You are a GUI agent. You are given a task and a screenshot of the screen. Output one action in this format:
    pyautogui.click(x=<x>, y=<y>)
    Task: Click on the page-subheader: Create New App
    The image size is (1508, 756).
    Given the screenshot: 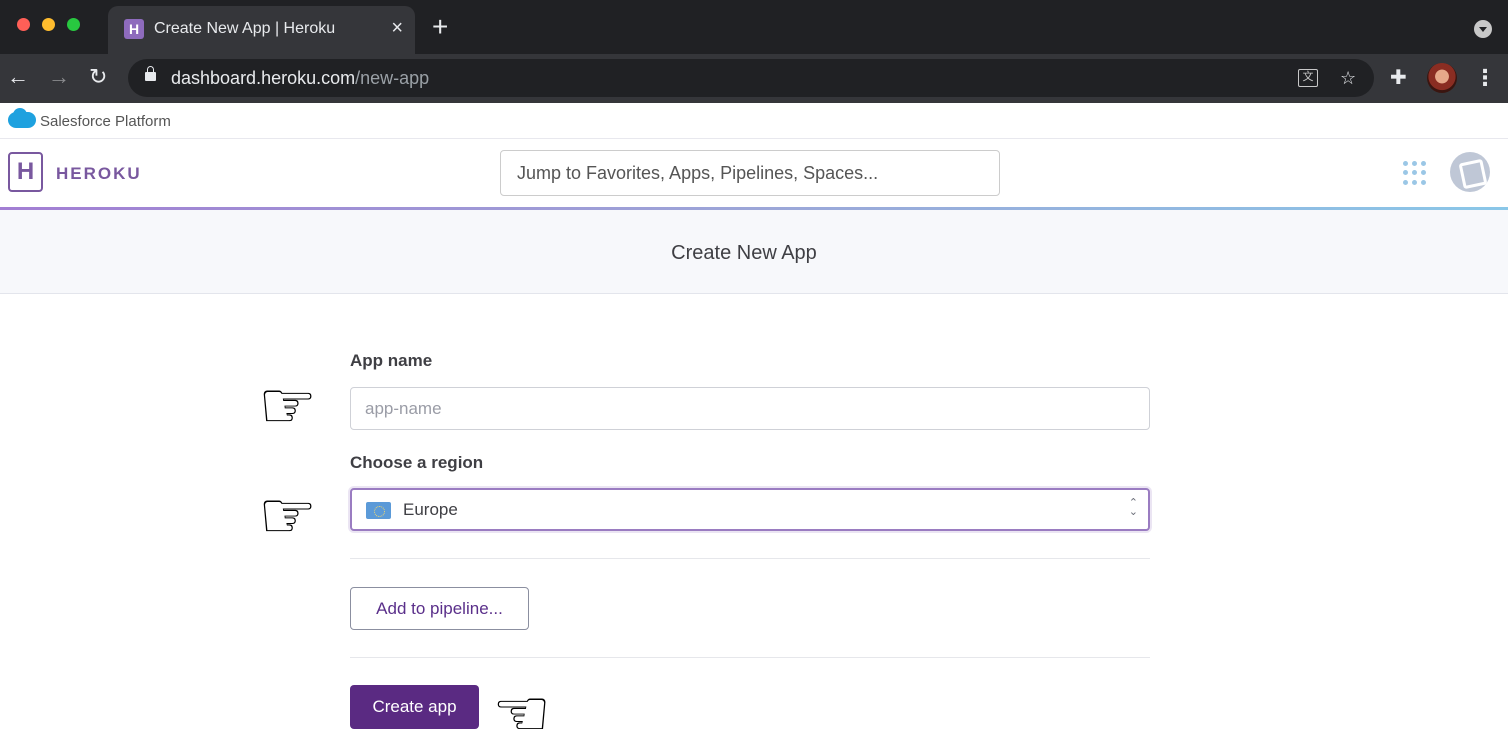 What is the action you would take?
    pyautogui.click(x=754, y=252)
    